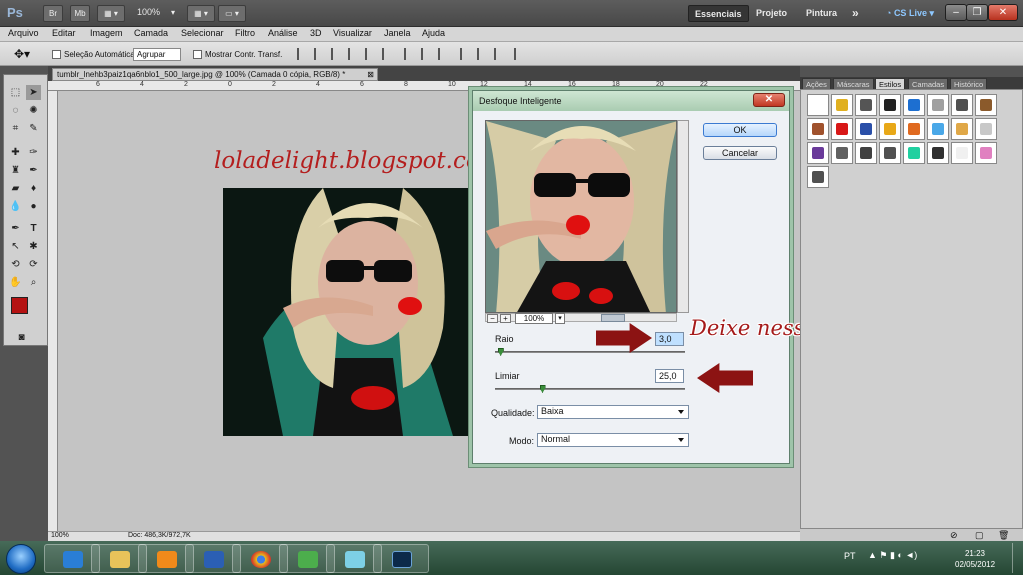 This screenshot has height=575, width=1023. I want to click on threshold-slider-thumb, so click(542, 389).